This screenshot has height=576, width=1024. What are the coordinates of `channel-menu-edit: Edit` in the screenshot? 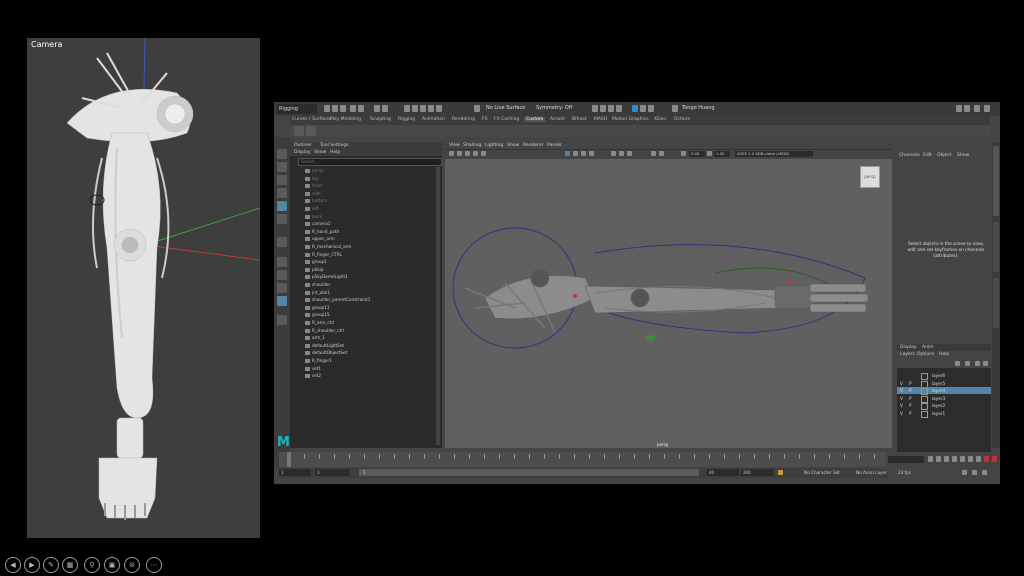 It's located at (927, 155).